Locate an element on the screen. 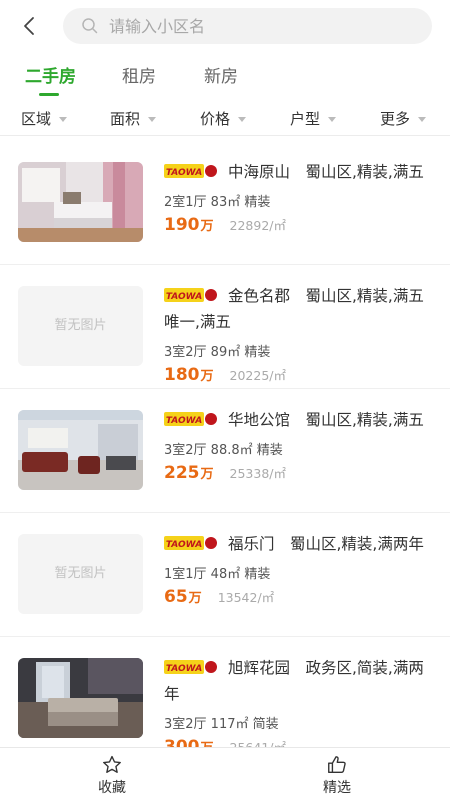 Image resolution: width=450 pixels, height=800 pixels. price-per-sqm: 22892/㎡ is located at coordinates (257, 225).